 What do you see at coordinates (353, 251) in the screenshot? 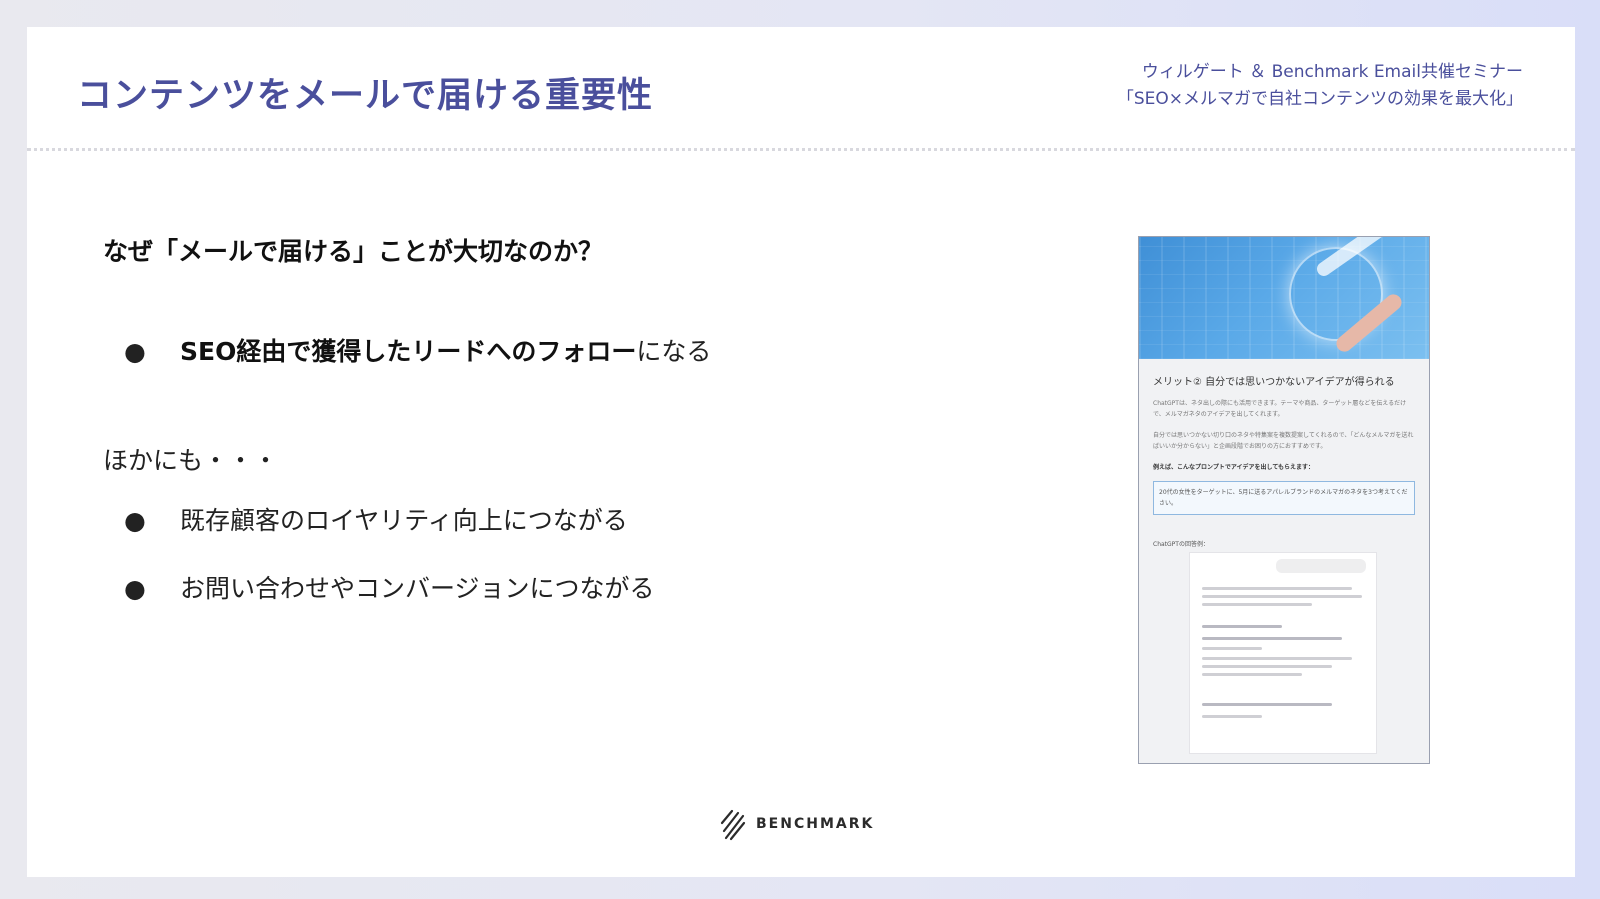
I see `question-heading: なぜ「メールで届ける」ことが大切なのか？` at bounding box center [353, 251].